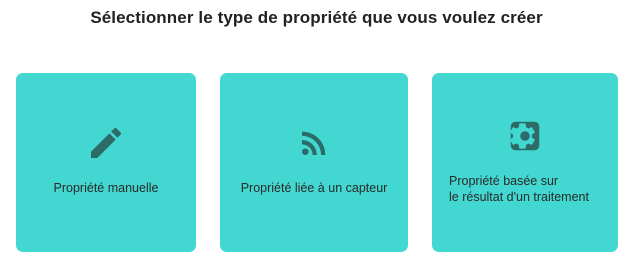 This screenshot has width=633, height=266. I want to click on rss-feed-icon, so click(314, 143).